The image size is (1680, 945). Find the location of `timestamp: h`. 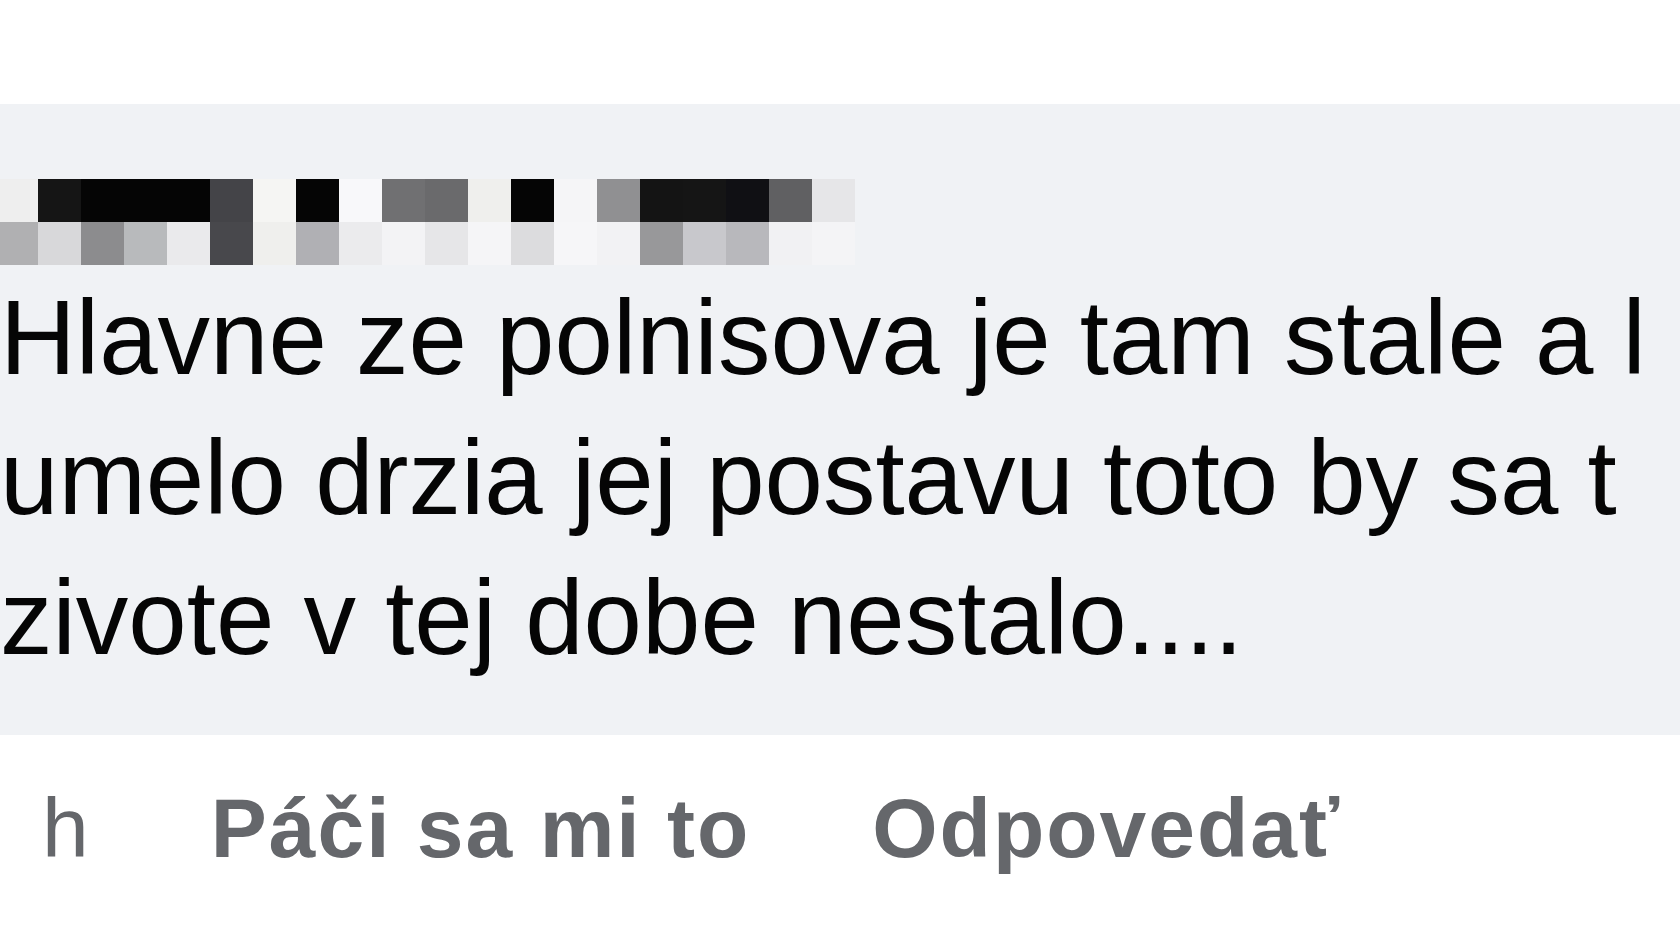

timestamp: h is located at coordinates (65, 828).